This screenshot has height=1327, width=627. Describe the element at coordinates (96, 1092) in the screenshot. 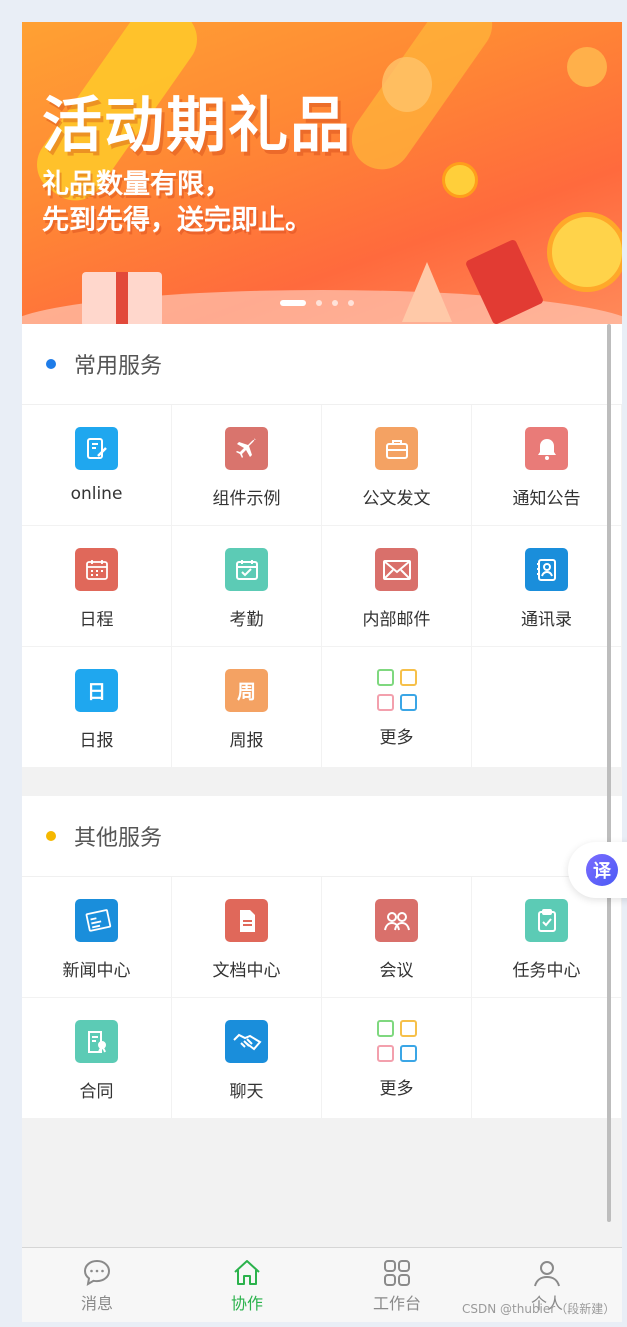

I see `service-label: 合同` at that location.